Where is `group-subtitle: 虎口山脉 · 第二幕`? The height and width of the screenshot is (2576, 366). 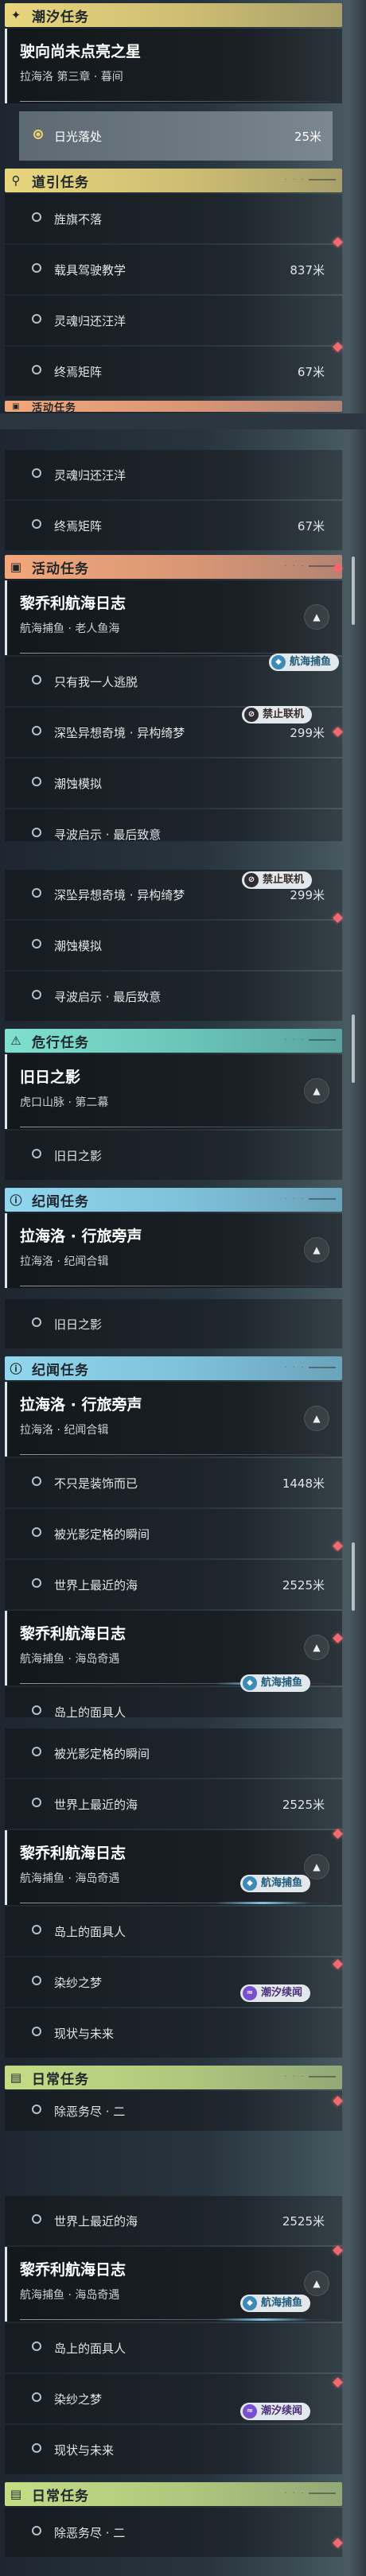 group-subtitle: 虎口山脉 · 第二幕 is located at coordinates (64, 1102).